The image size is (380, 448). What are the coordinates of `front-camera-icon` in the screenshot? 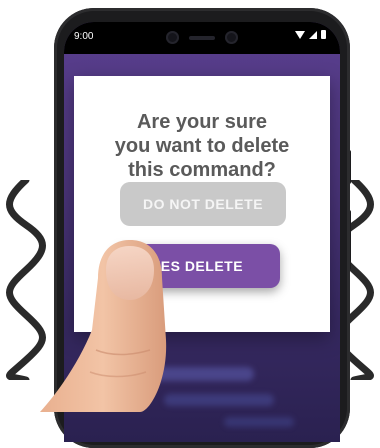 It's located at (172, 37).